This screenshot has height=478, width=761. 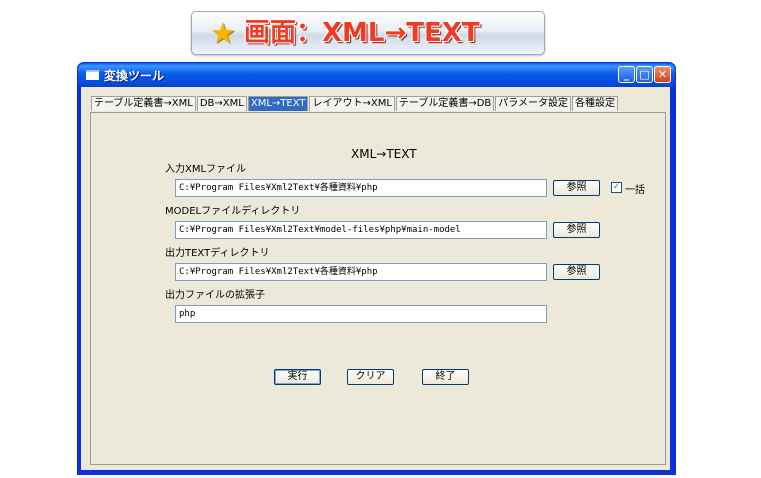 What do you see at coordinates (594, 103) in the screenshot?
I see `tab-misc-settings: 各種設定` at bounding box center [594, 103].